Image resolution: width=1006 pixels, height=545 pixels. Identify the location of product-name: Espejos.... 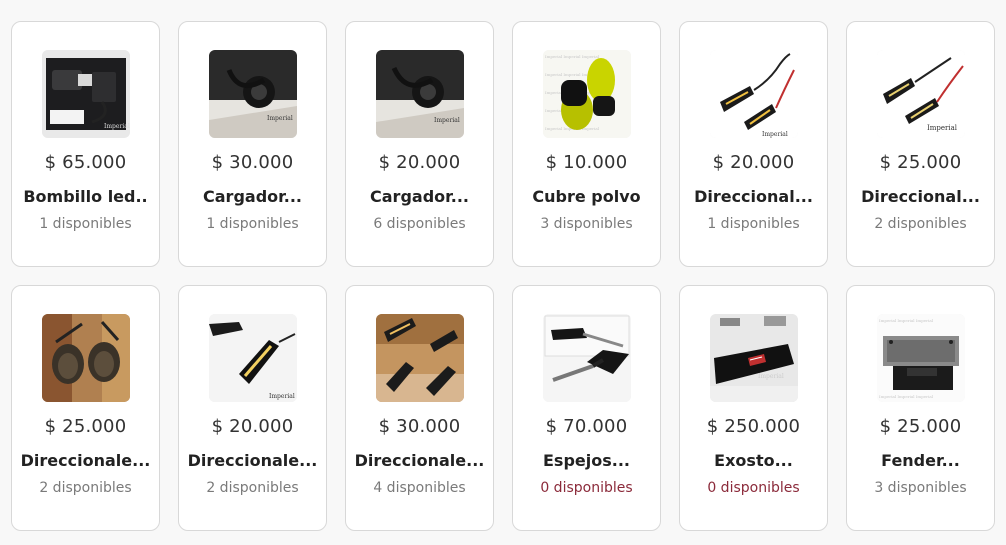
(586, 460).